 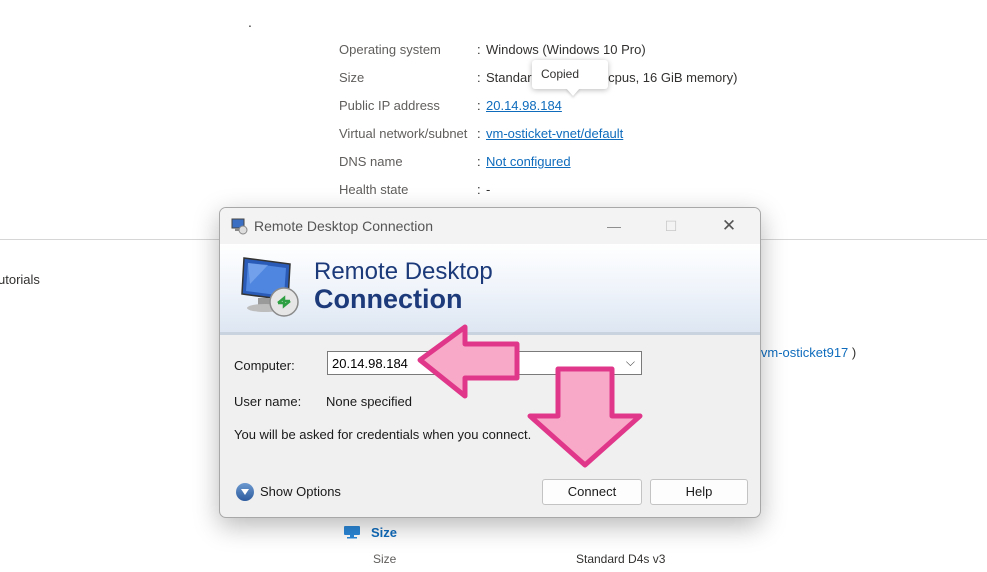 What do you see at coordinates (300, 491) in the screenshot?
I see `show-options-label: Show Options` at bounding box center [300, 491].